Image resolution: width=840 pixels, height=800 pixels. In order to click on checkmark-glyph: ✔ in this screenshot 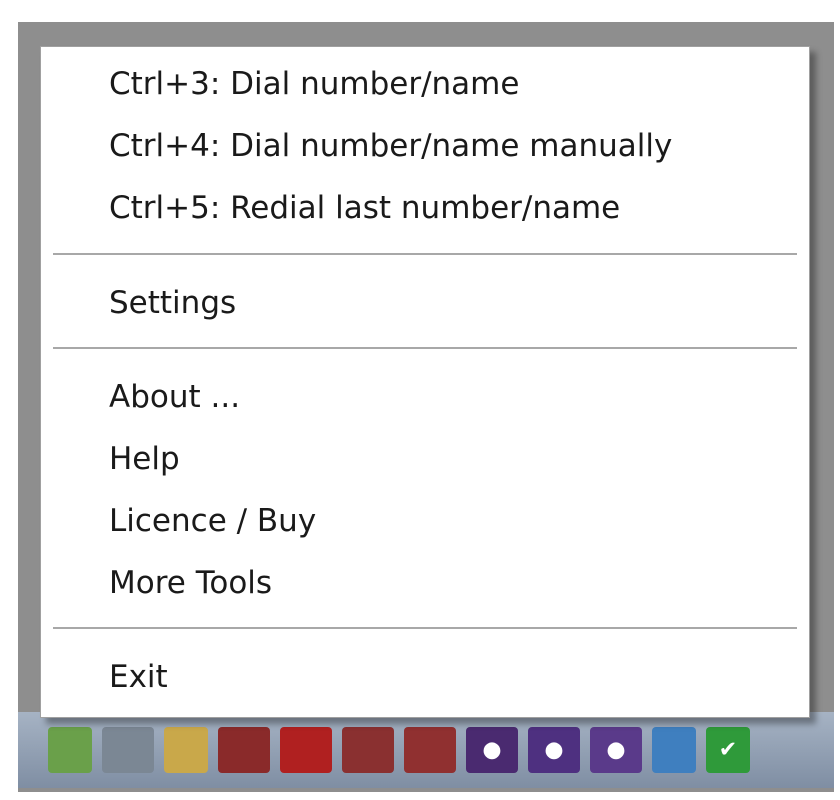, I will do `click(728, 750)`.